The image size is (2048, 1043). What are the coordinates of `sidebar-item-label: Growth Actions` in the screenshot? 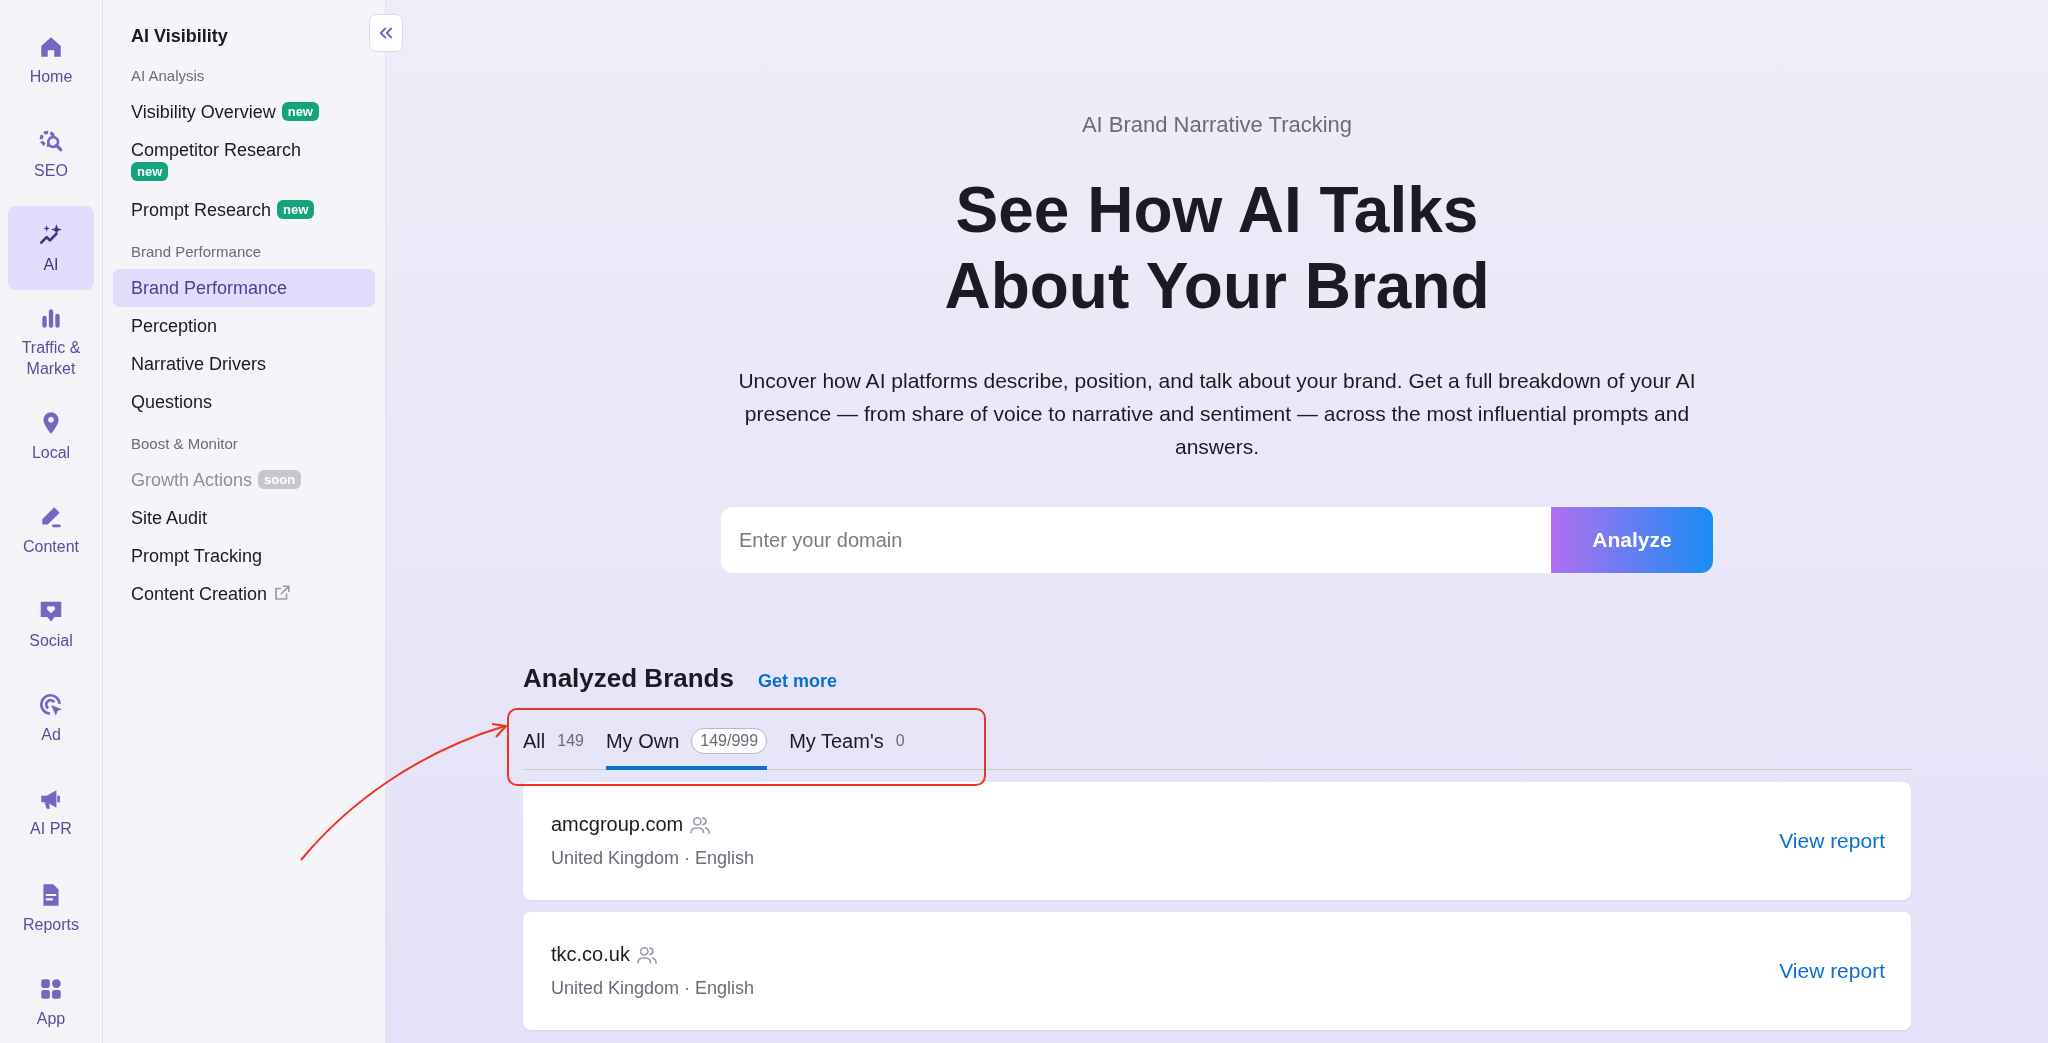 It's located at (192, 480).